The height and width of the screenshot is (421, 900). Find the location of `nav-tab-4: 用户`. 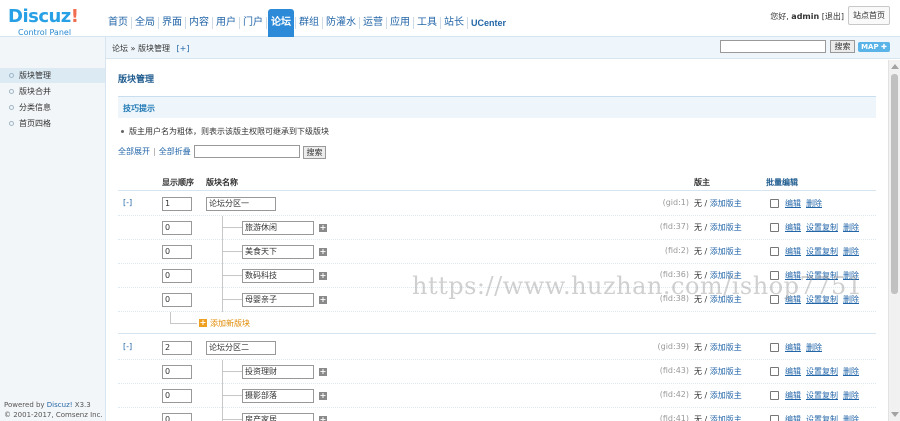

nav-tab-4: 用户 is located at coordinates (226, 23).